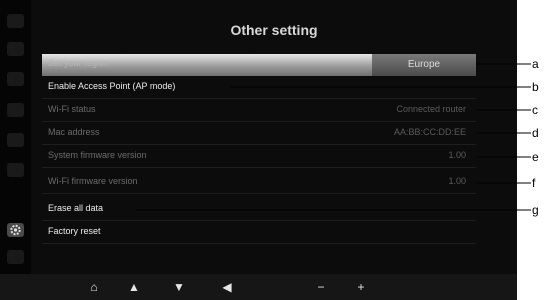 The height and width of the screenshot is (300, 545). What do you see at coordinates (535, 110) in the screenshot?
I see `callout-label: c` at bounding box center [535, 110].